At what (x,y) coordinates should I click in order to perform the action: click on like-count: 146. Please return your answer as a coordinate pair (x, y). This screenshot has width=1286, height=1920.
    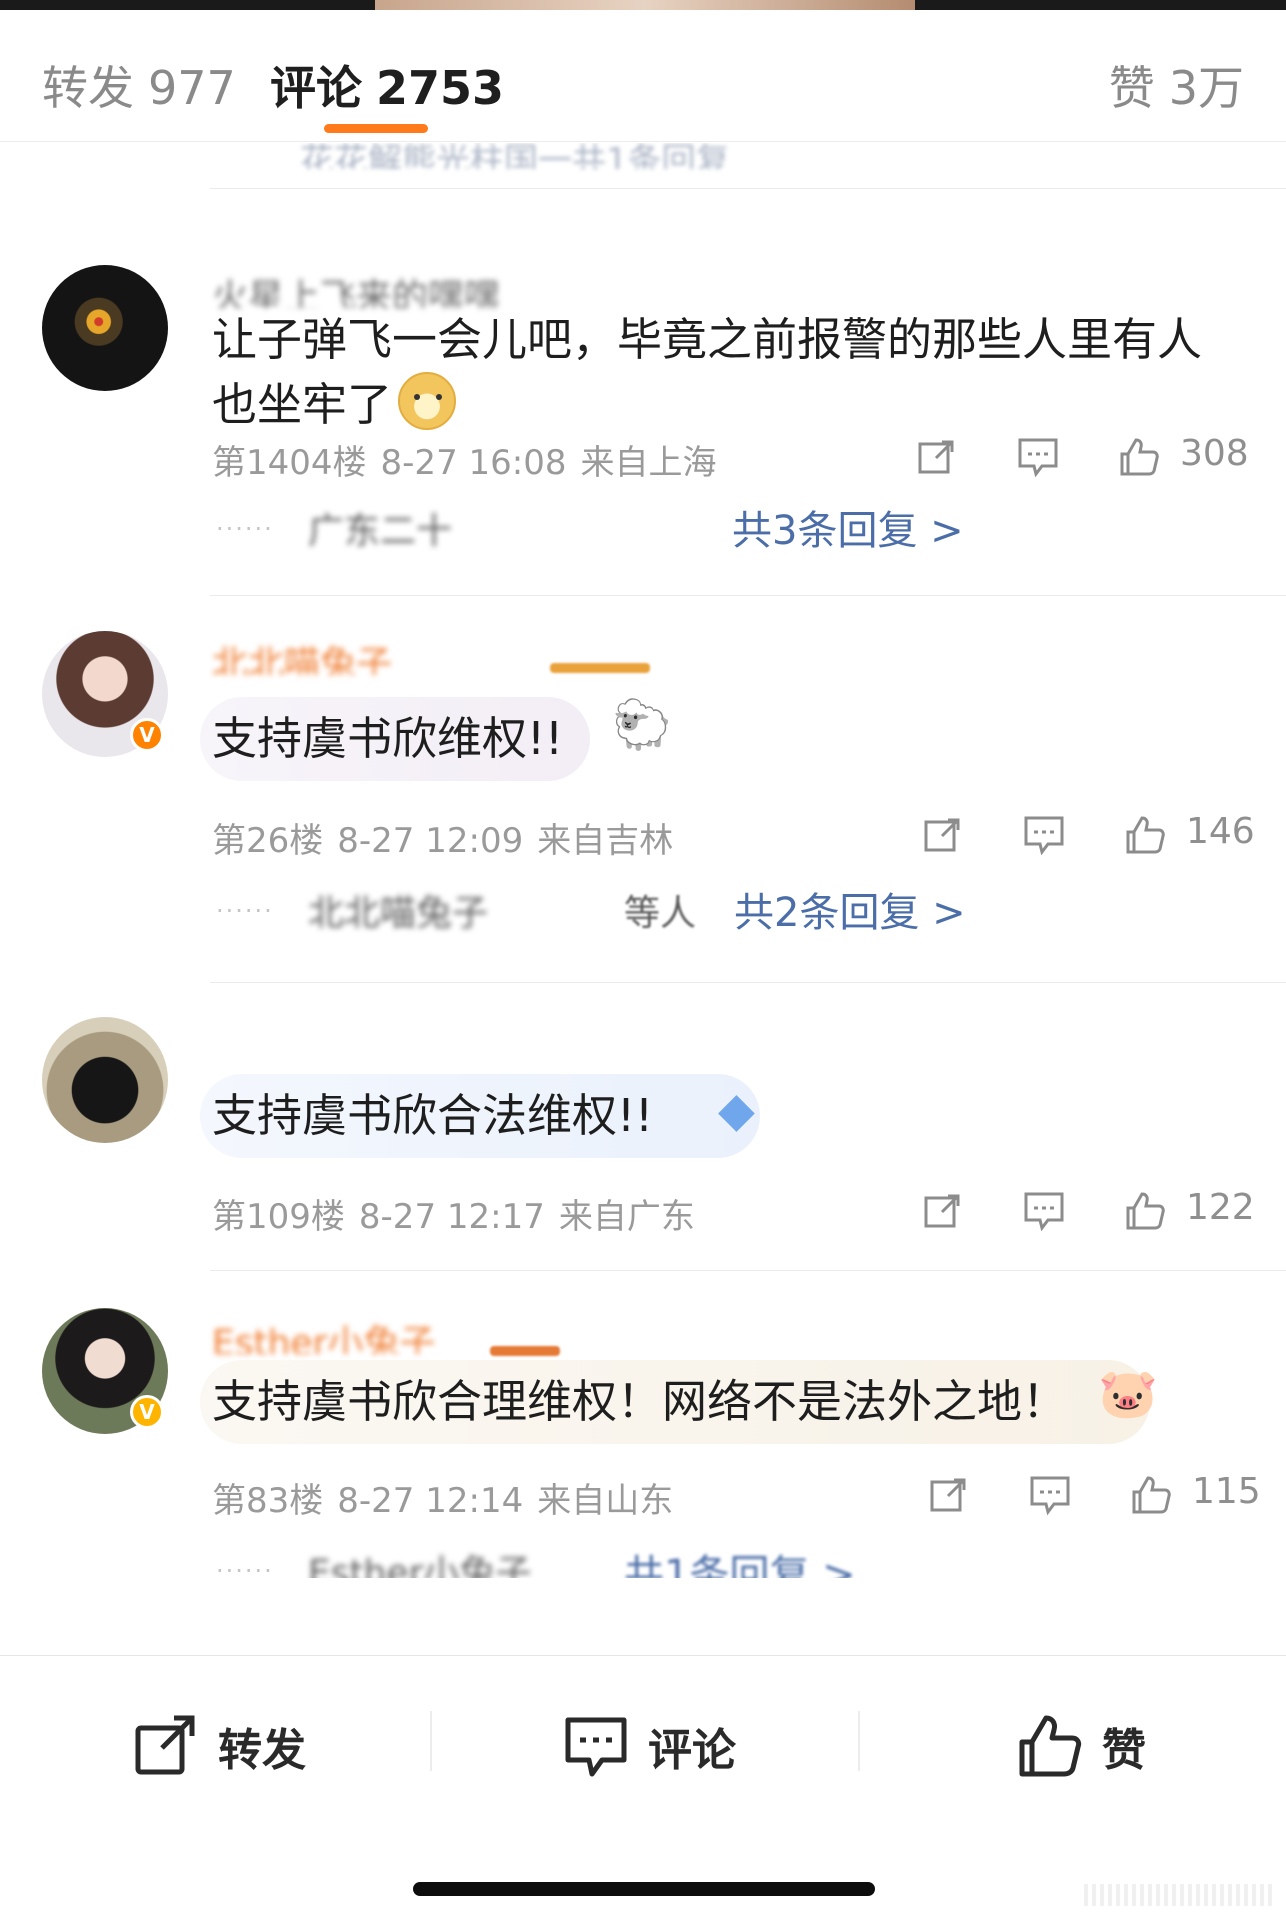
    Looking at the image, I should click on (1220, 831).